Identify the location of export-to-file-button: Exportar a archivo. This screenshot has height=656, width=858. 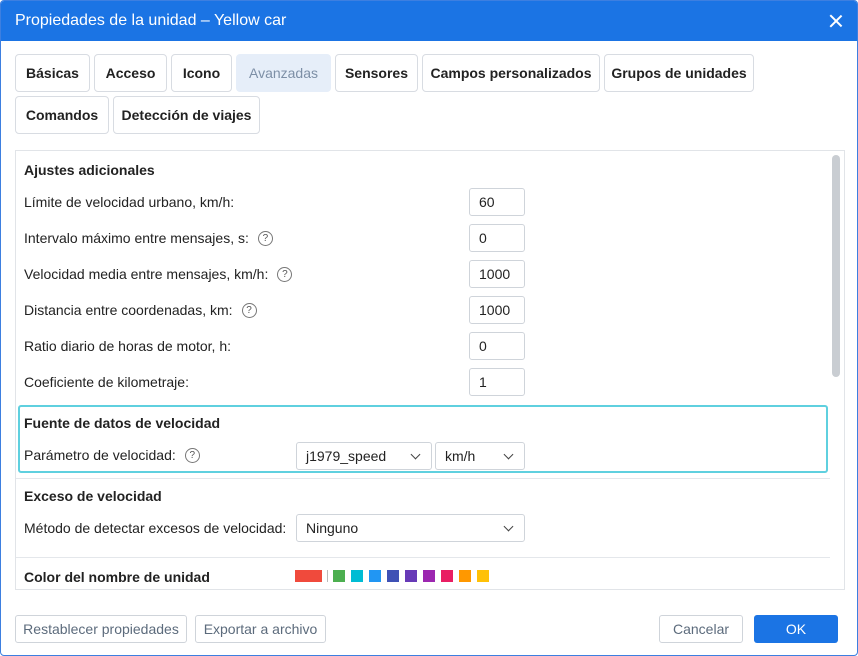
(260, 629).